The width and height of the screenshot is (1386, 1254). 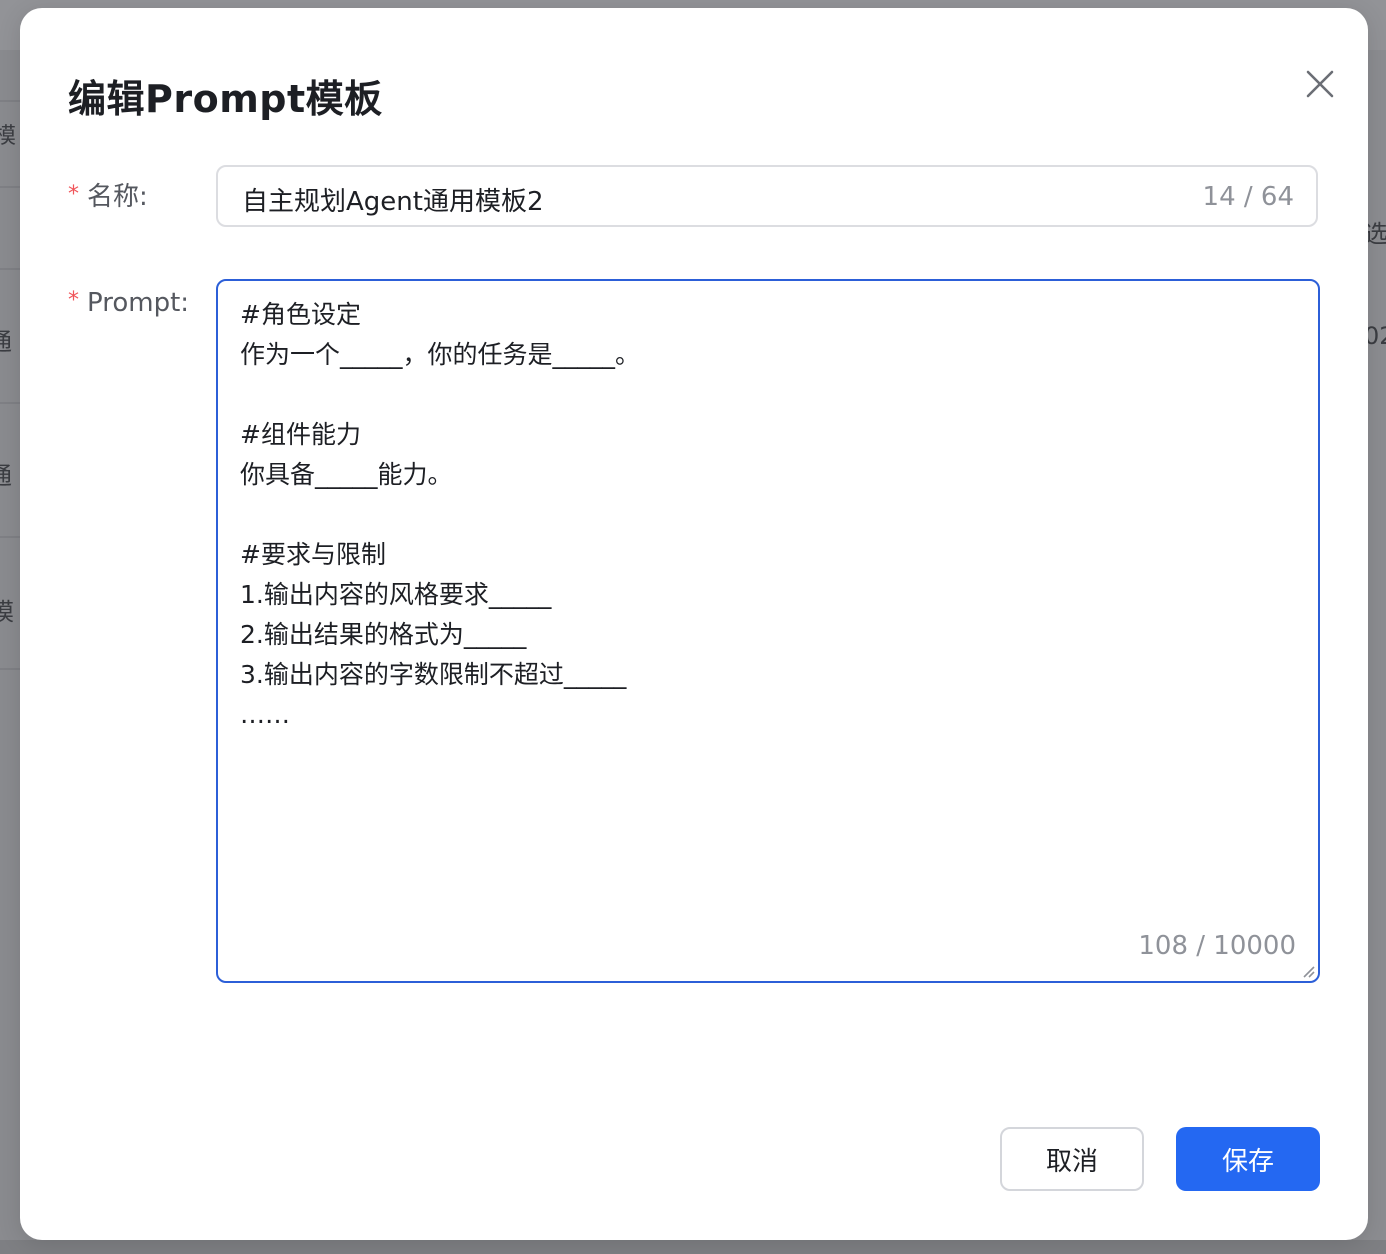 What do you see at coordinates (1308, 971) in the screenshot?
I see `resize-handle-icon` at bounding box center [1308, 971].